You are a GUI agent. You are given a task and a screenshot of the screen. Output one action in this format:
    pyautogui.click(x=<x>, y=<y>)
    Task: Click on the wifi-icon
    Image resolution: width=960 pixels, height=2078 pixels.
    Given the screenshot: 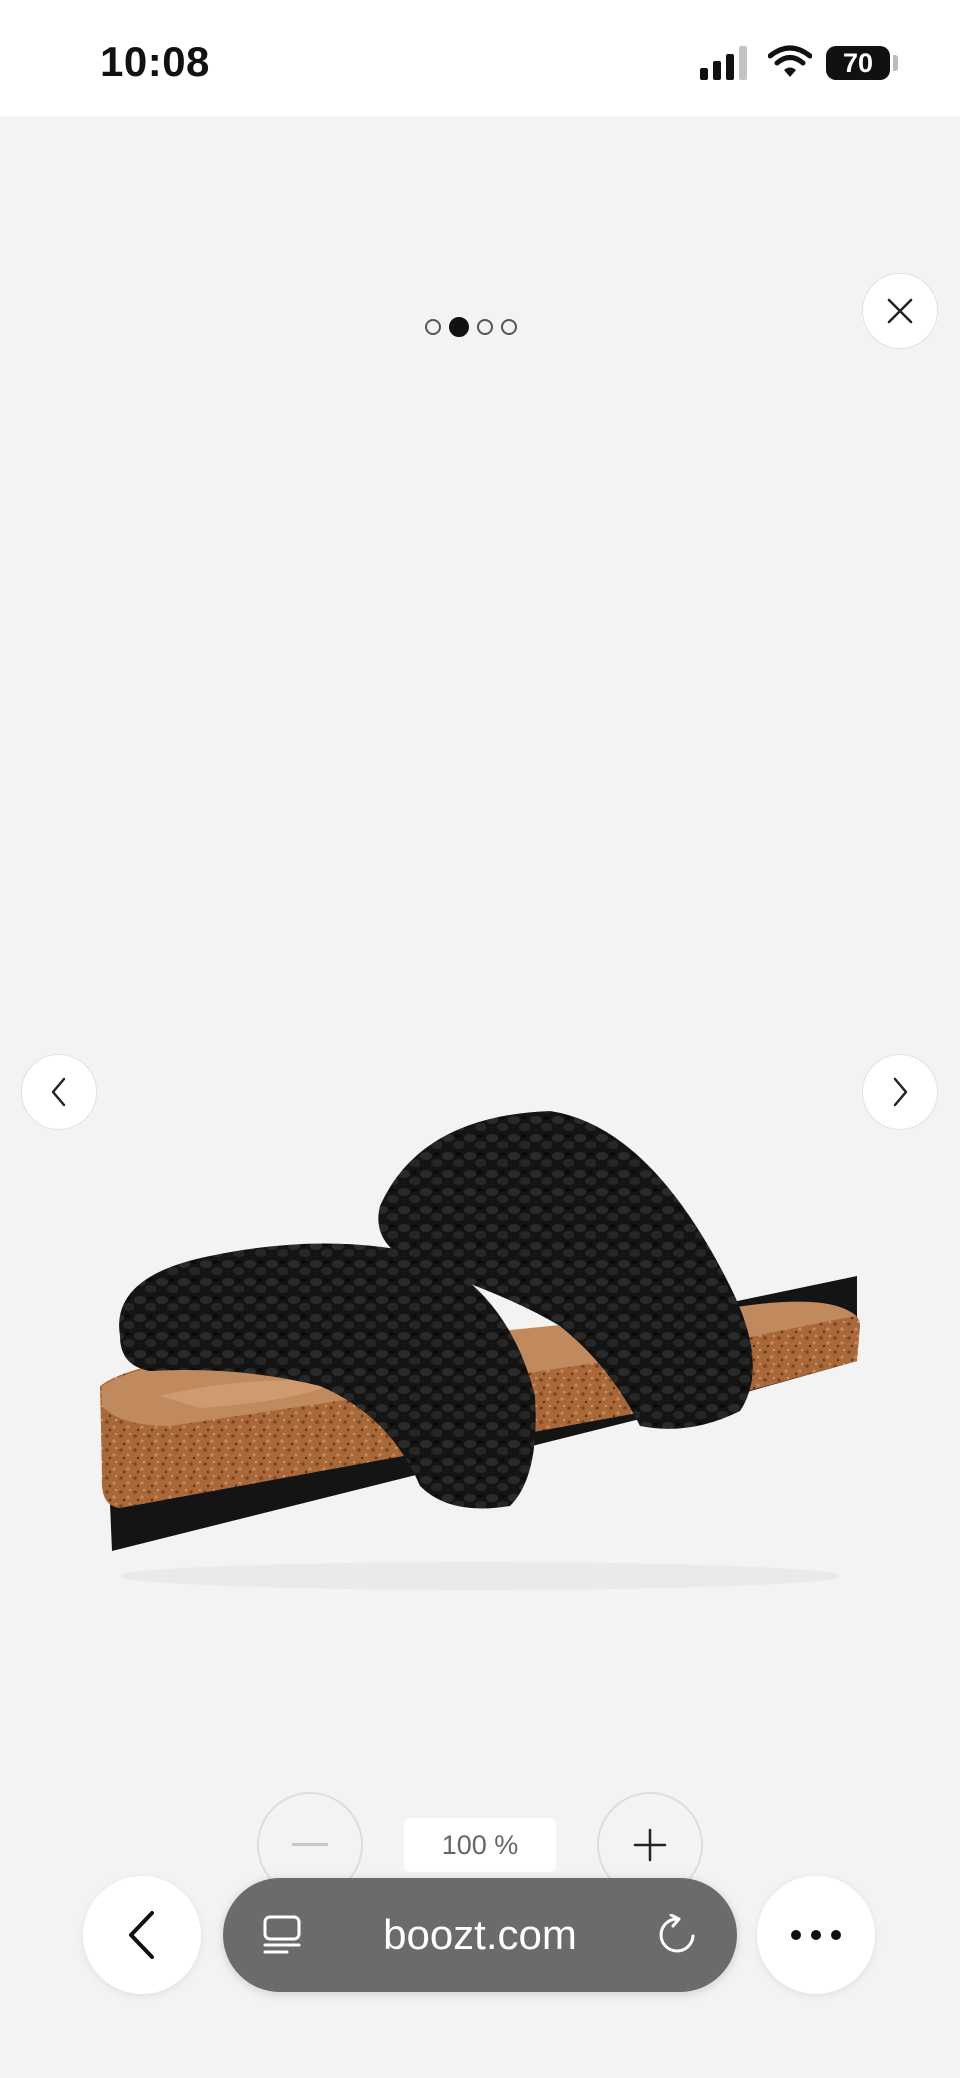 What is the action you would take?
    pyautogui.click(x=790, y=61)
    